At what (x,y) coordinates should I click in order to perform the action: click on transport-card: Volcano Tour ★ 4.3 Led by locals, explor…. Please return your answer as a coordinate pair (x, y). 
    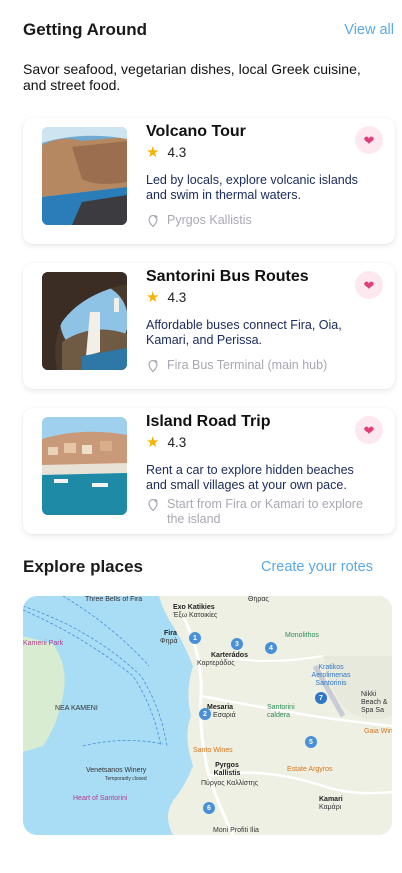
    Looking at the image, I should click on (209, 181).